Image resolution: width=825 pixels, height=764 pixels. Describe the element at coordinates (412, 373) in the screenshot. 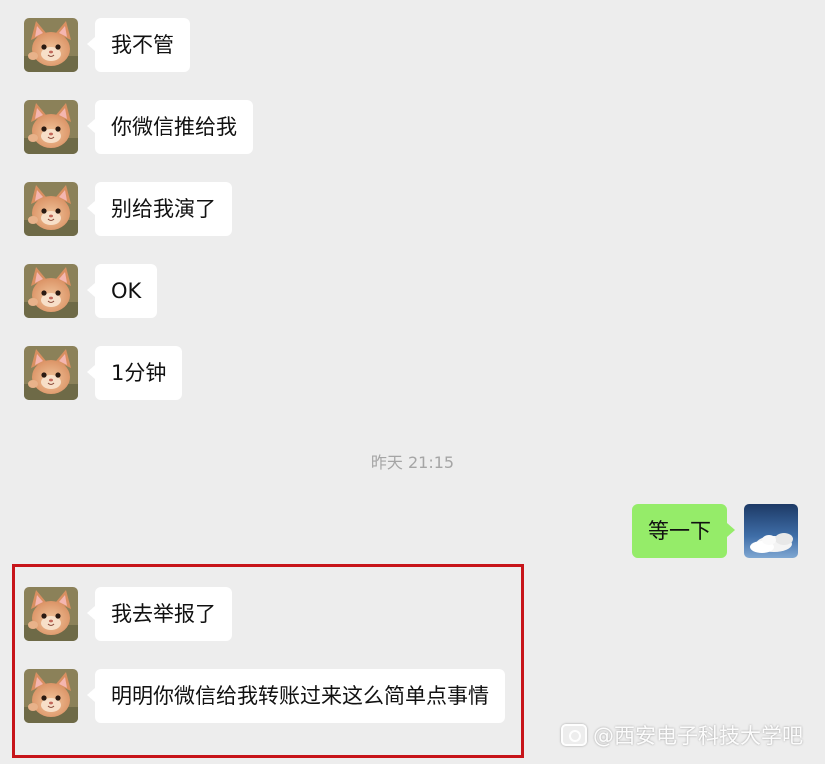

I see `message-row: 1分钟` at that location.